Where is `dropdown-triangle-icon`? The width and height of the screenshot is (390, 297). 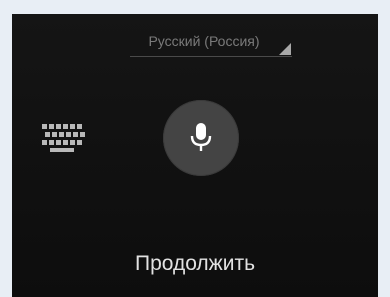
dropdown-triangle-icon is located at coordinates (285, 49).